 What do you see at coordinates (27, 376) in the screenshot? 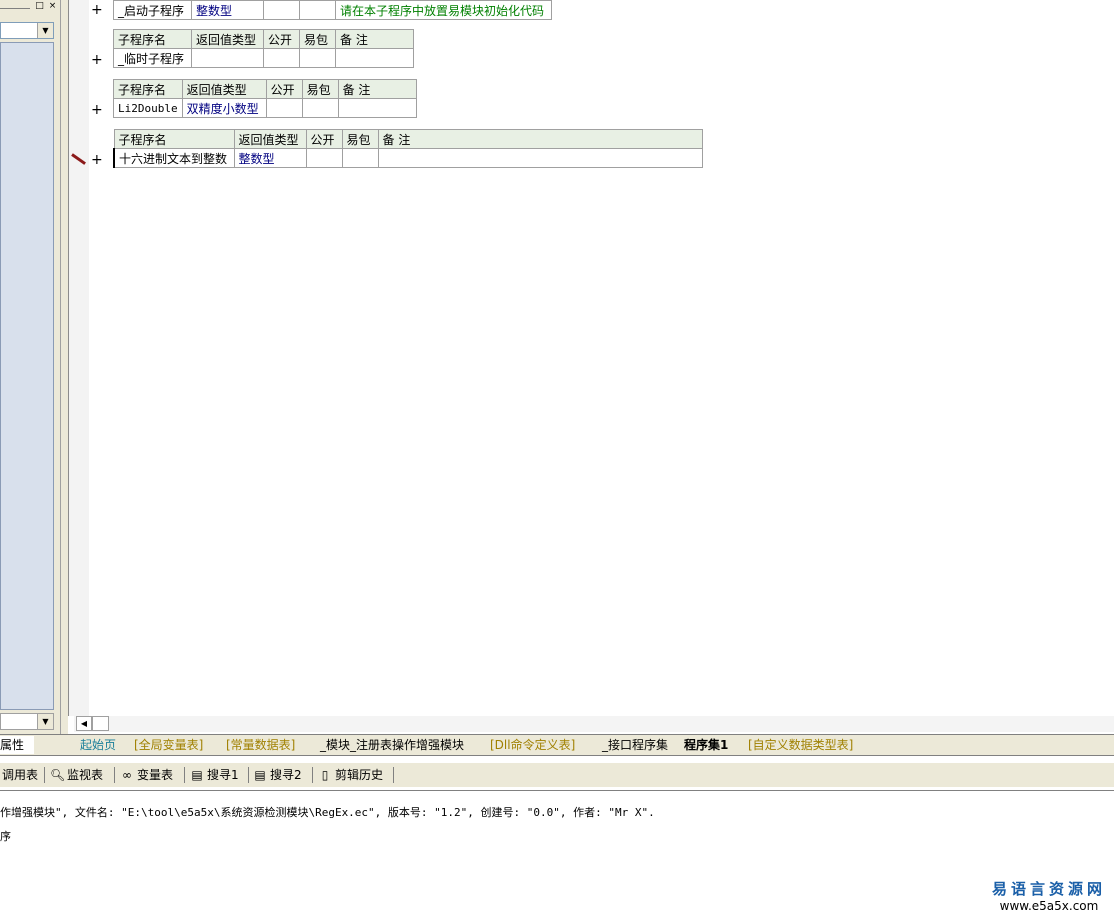
I see `left-tree-view` at bounding box center [27, 376].